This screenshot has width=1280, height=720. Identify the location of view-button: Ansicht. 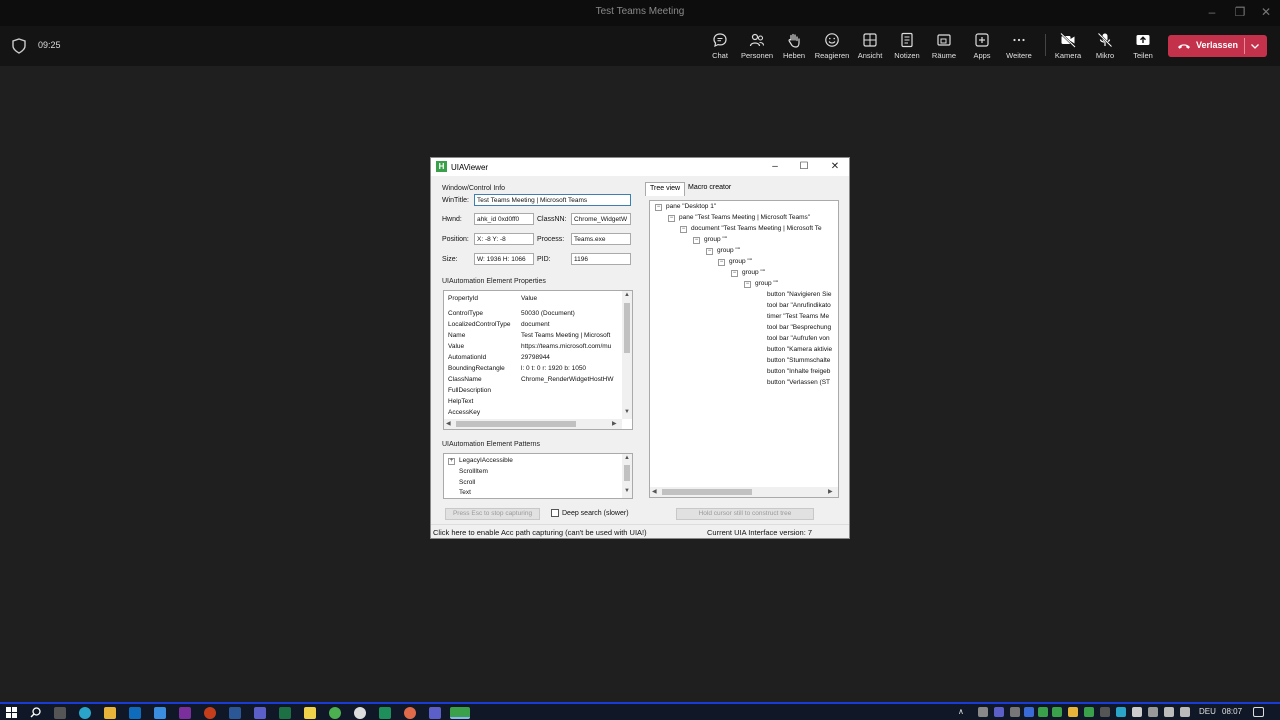
(870, 47).